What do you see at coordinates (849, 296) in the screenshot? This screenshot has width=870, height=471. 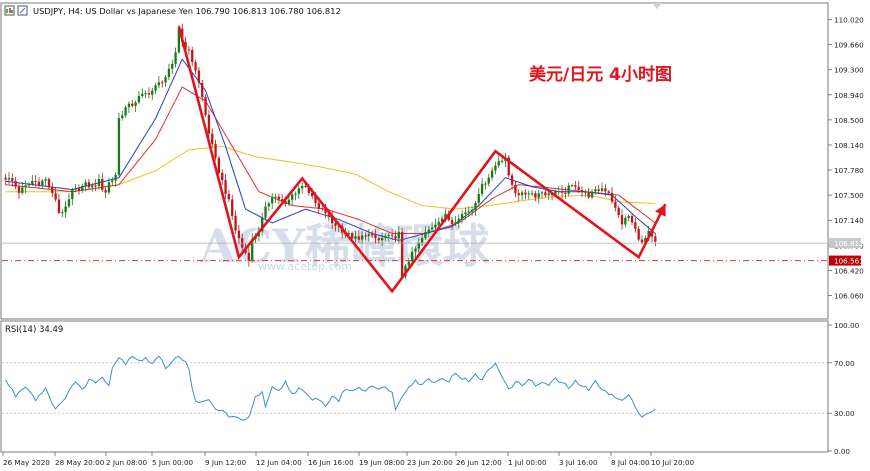 I see `price-tick-label: 106.060` at bounding box center [849, 296].